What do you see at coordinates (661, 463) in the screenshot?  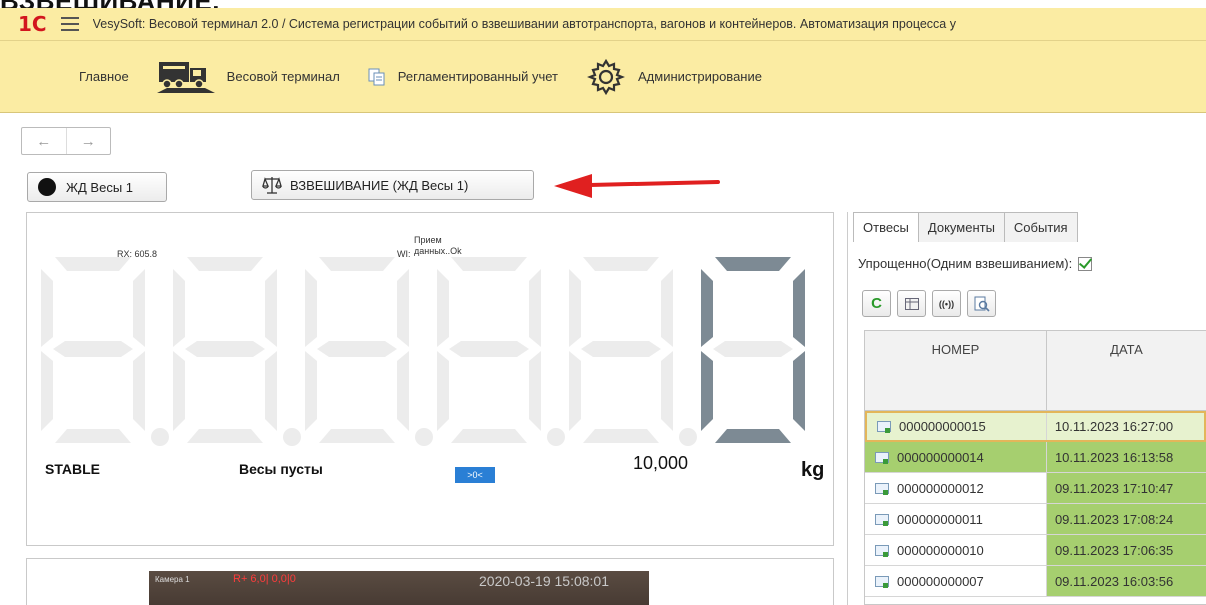 I see `max-capacity: 10,000` at bounding box center [661, 463].